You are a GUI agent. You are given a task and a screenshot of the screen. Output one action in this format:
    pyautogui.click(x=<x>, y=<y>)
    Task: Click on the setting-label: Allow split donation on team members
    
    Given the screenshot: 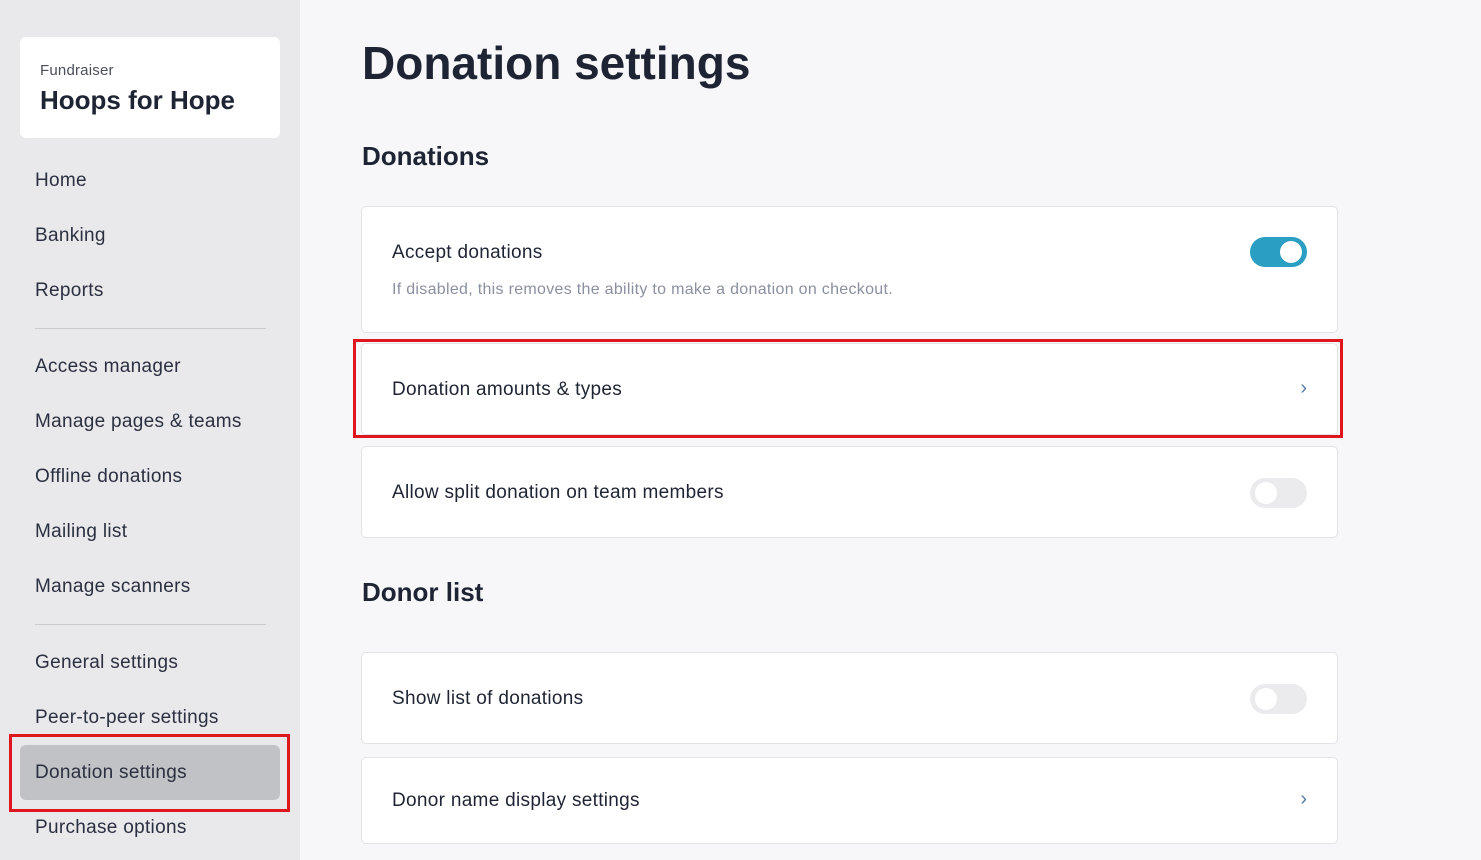 What is the action you would take?
    pyautogui.click(x=558, y=492)
    